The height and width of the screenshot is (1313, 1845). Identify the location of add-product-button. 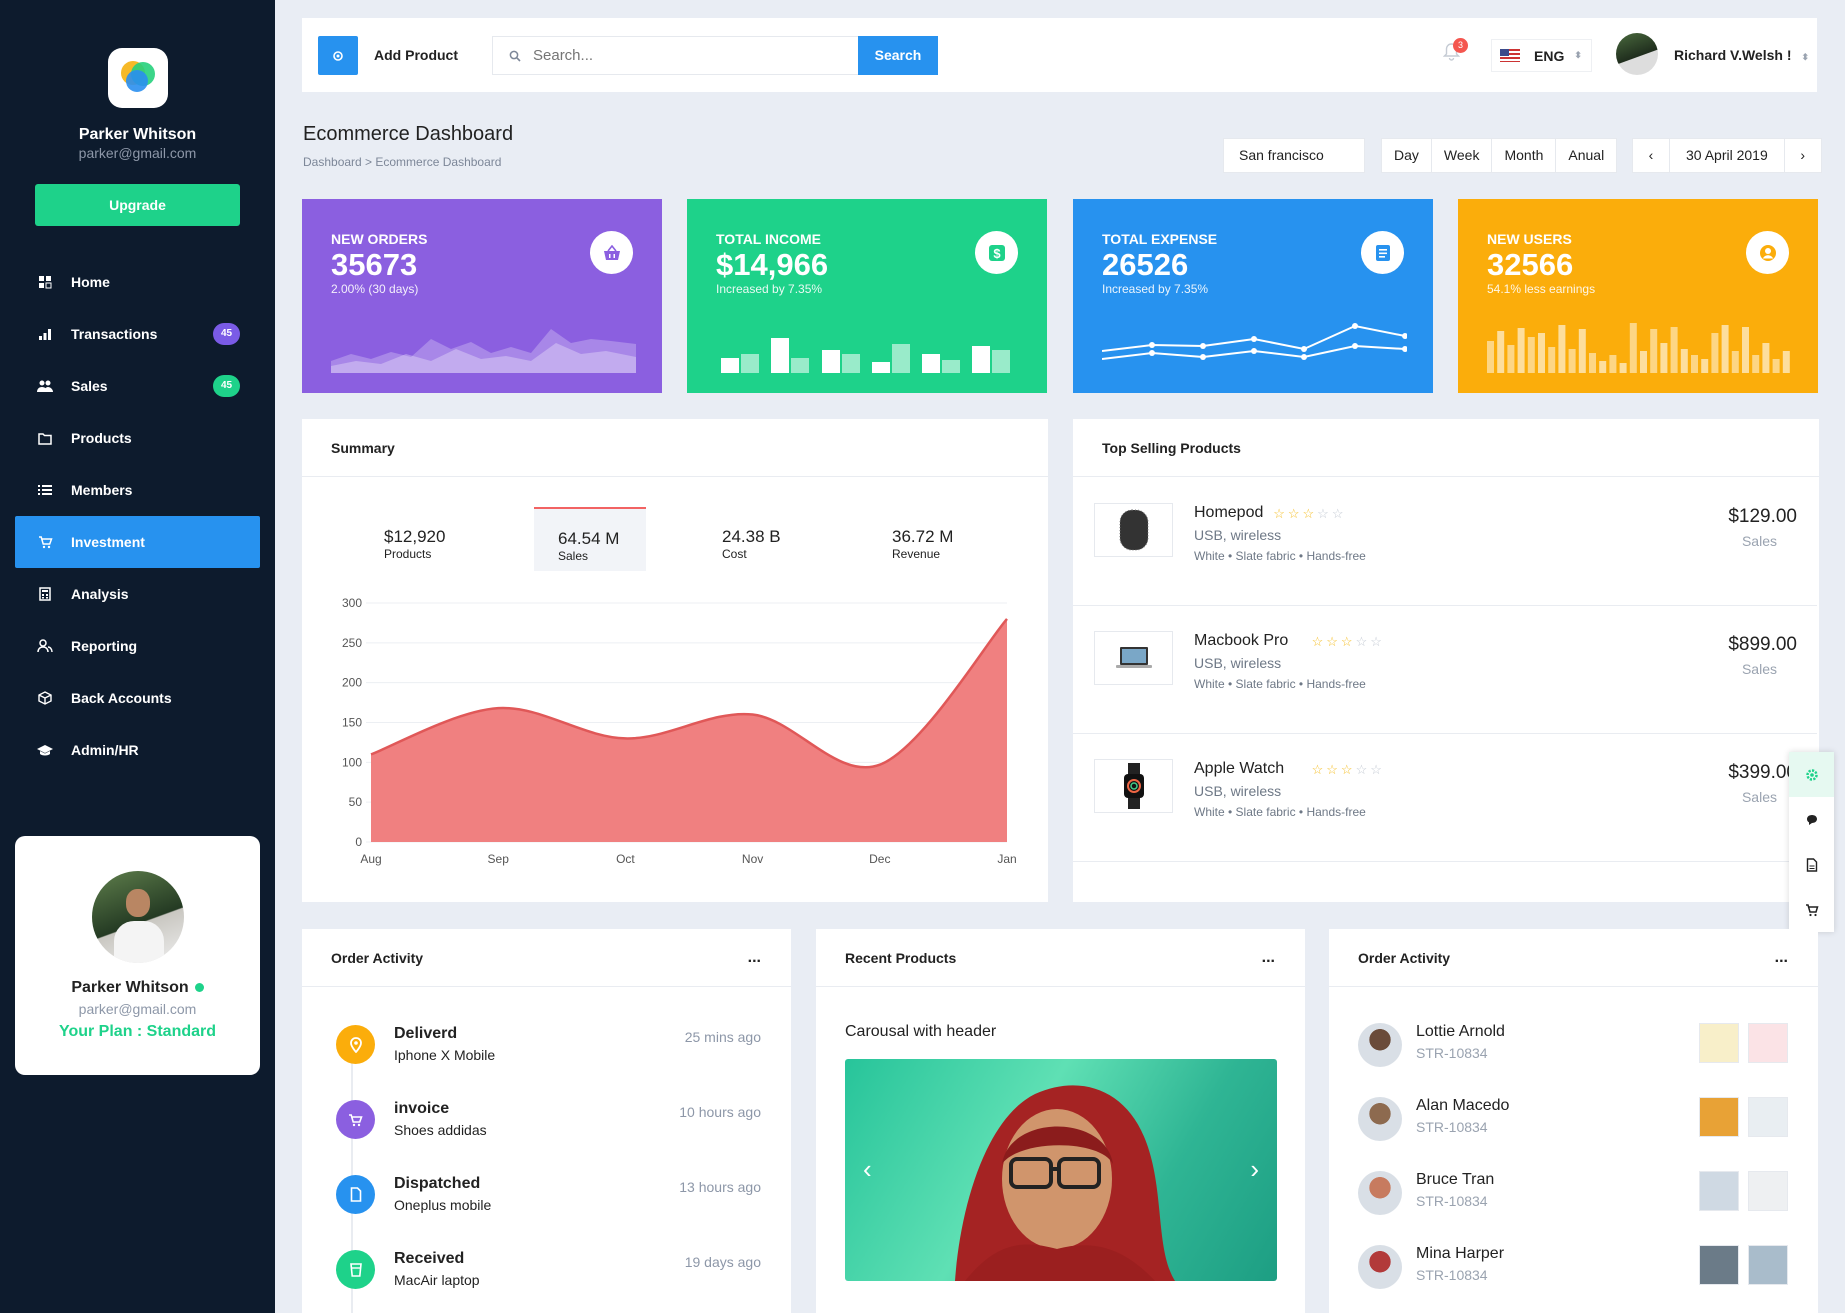
(338, 55).